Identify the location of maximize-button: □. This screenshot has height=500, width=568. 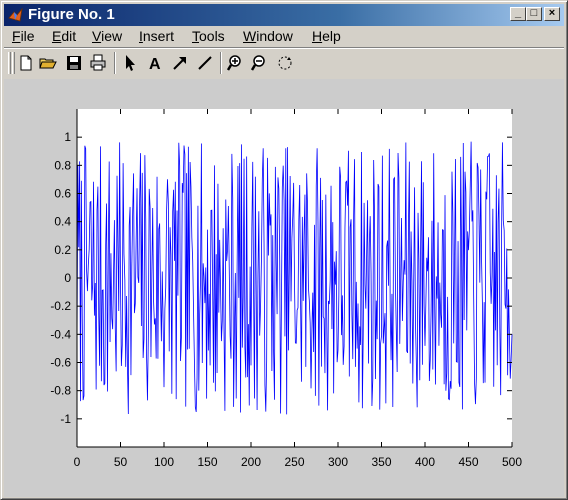
(534, 14).